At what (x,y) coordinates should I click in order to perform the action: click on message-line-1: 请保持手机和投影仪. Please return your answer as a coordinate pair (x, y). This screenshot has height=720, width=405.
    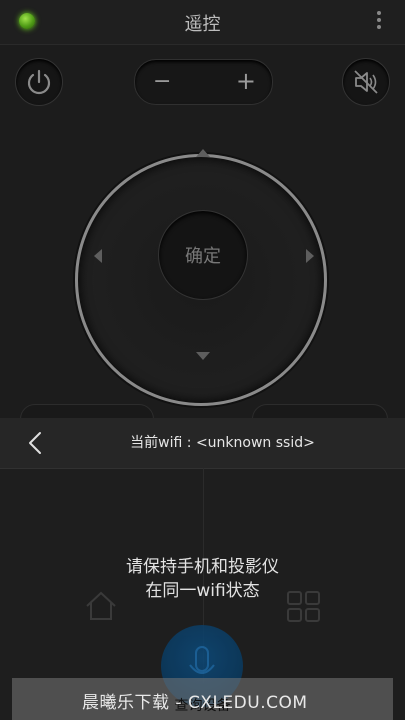
    Looking at the image, I should click on (202, 567).